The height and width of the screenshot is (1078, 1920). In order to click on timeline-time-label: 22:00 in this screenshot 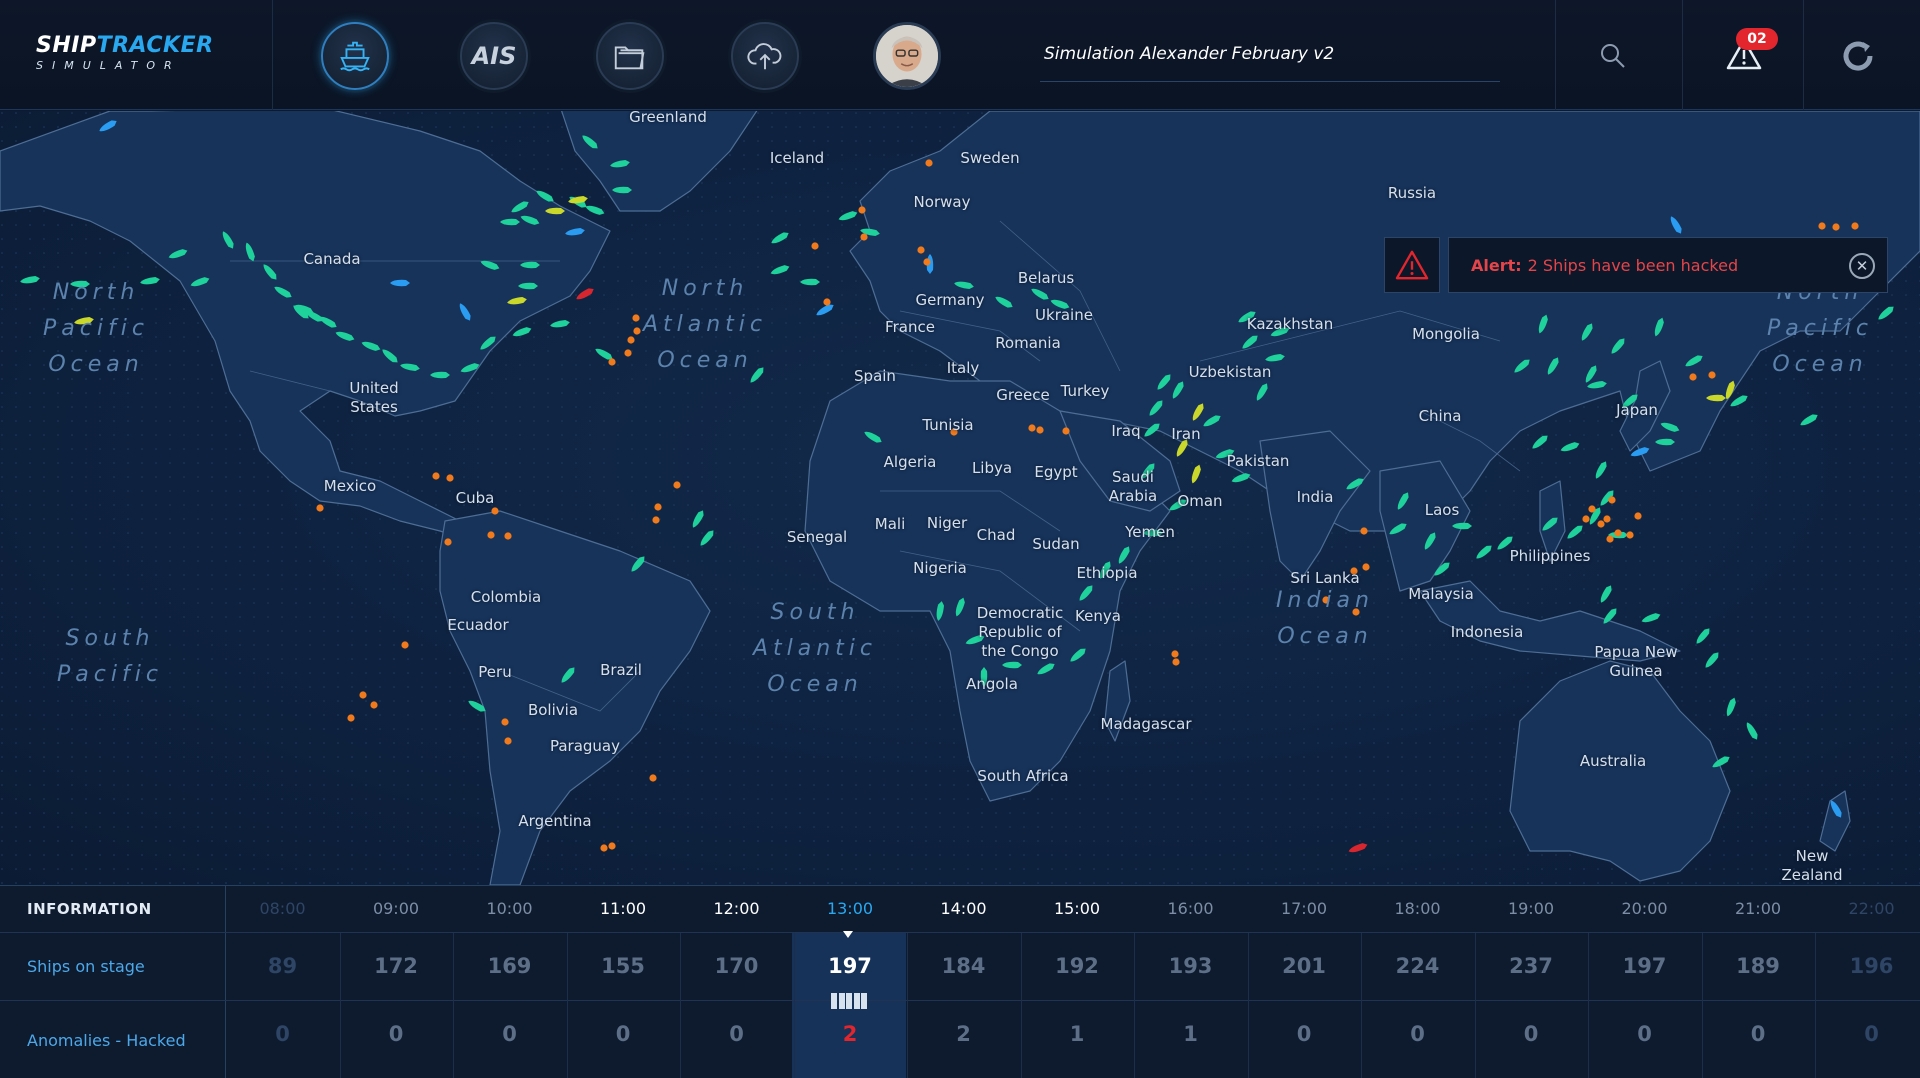, I will do `click(1867, 909)`.